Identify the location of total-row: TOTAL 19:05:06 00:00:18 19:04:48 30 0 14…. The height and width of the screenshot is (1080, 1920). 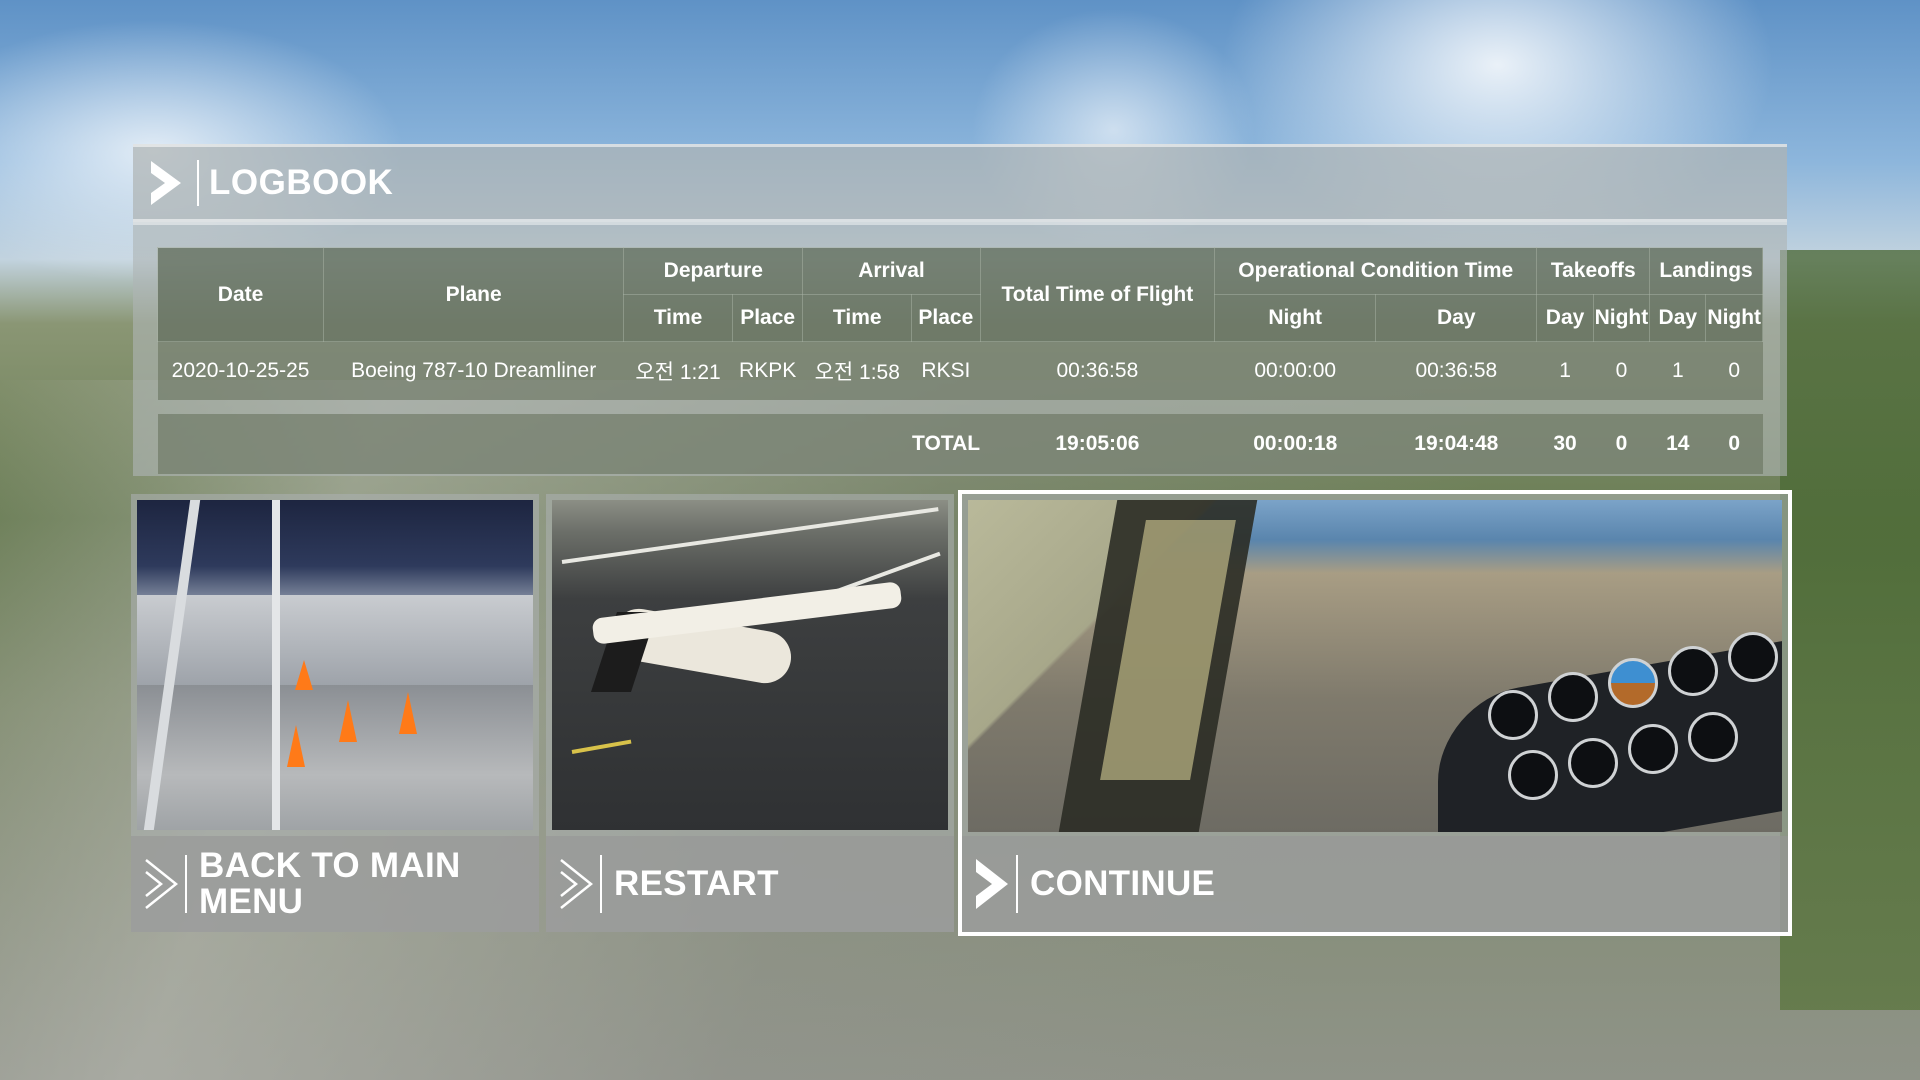
(960, 444).